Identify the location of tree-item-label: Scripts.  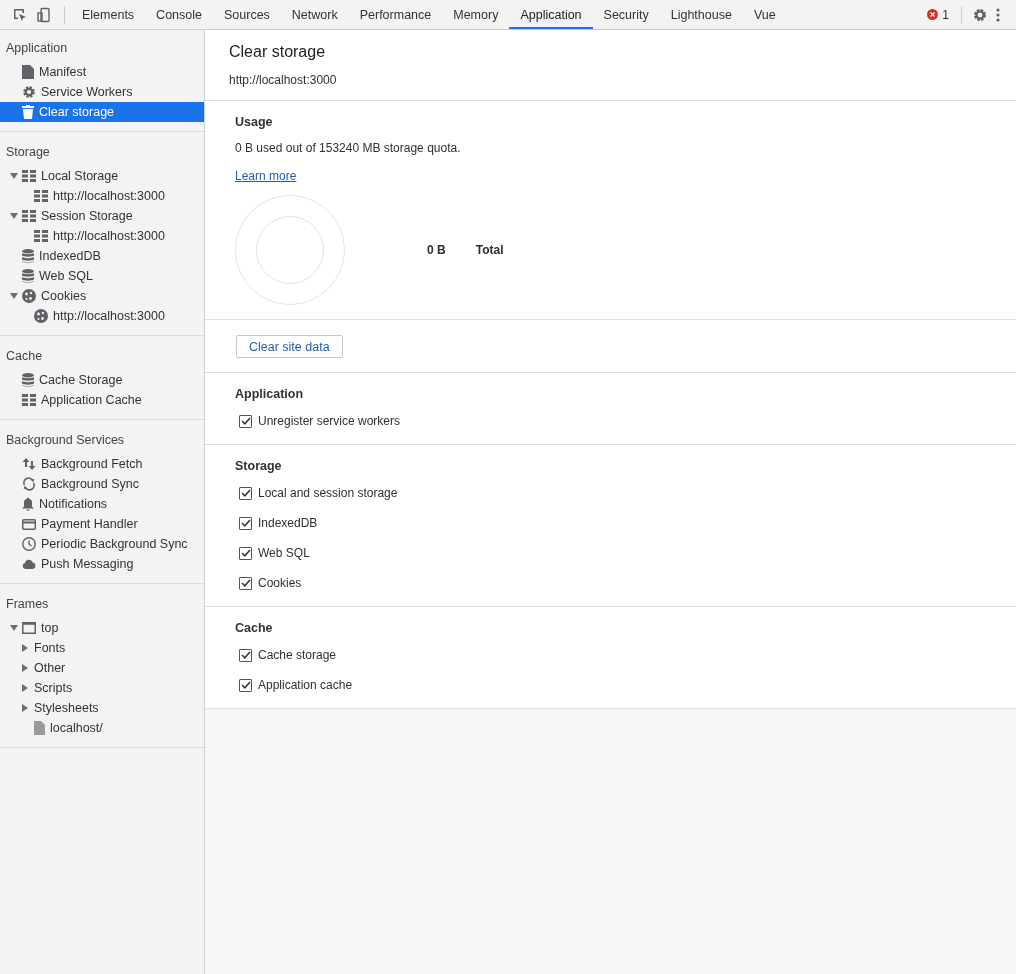
(53, 688).